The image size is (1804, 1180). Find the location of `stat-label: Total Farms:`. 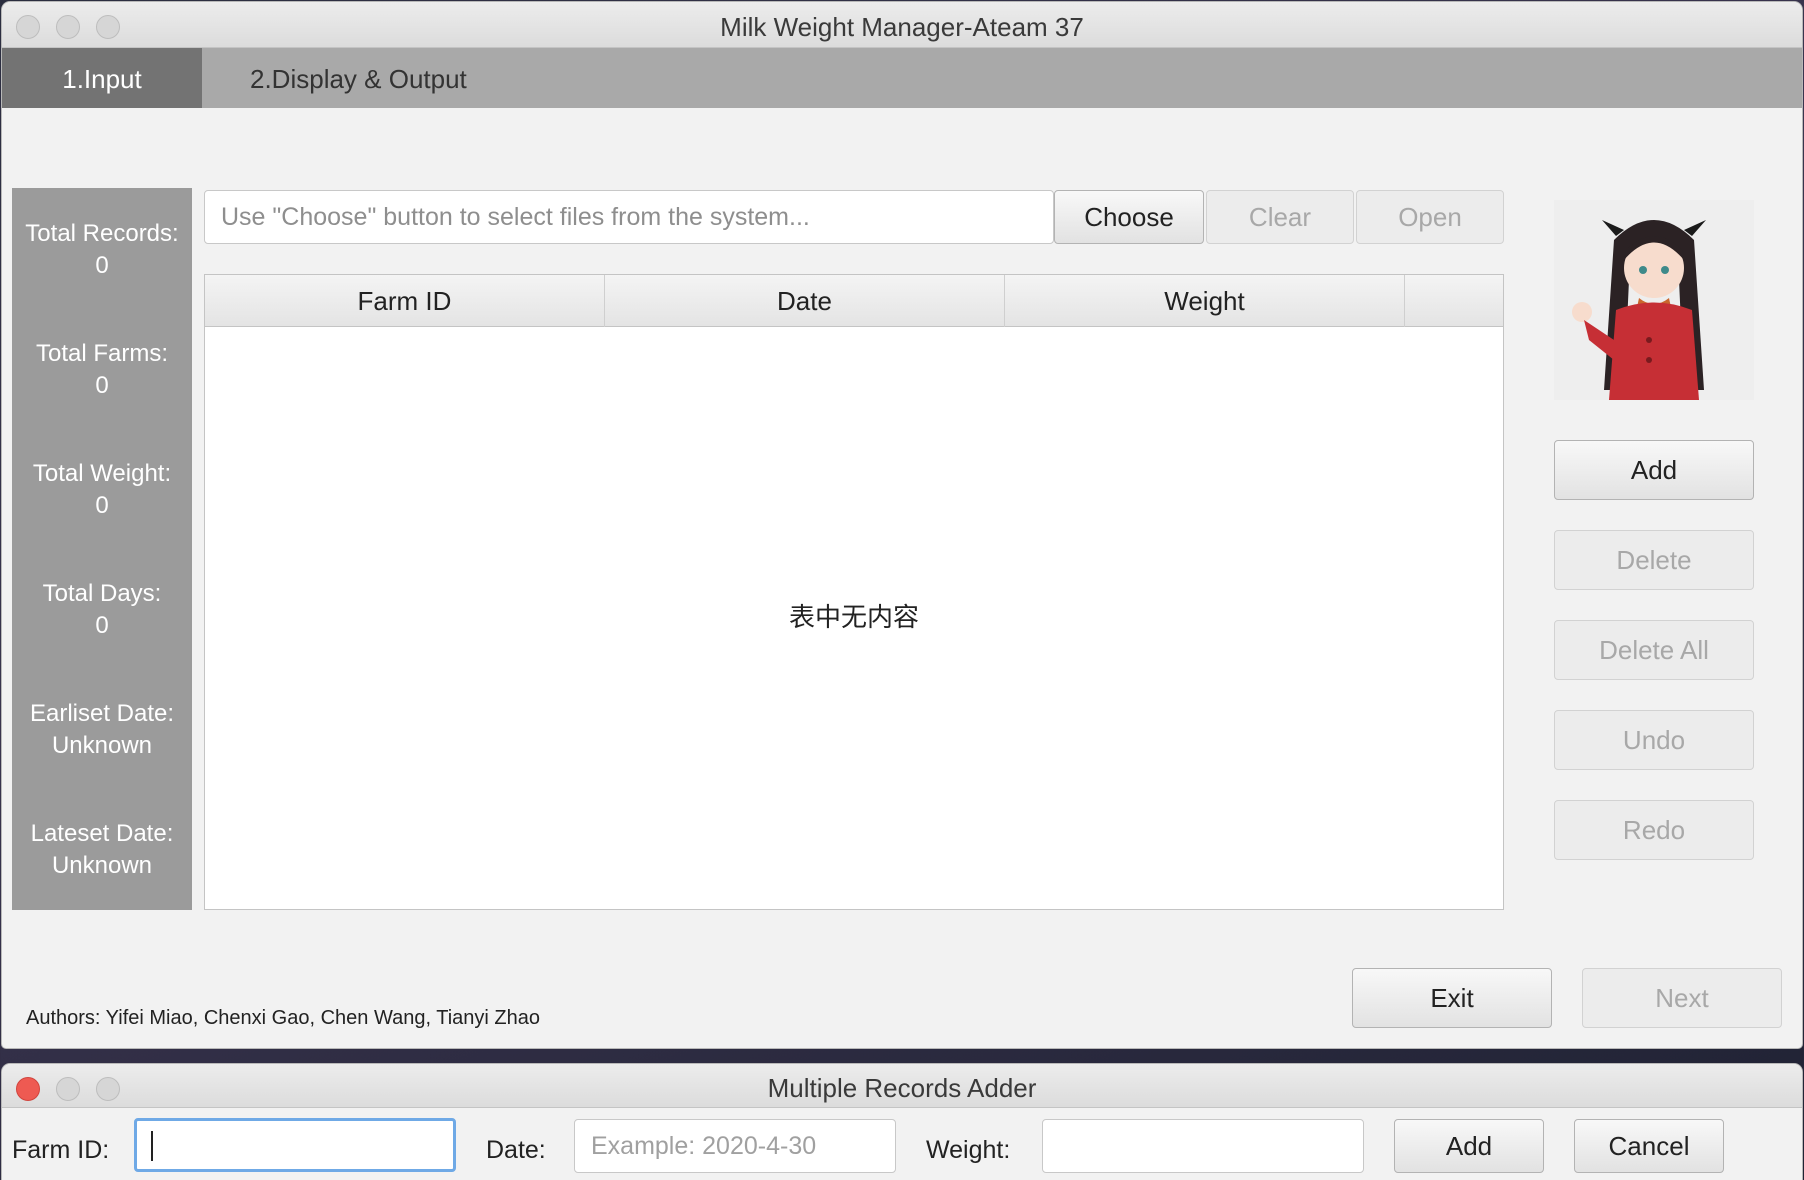

stat-label: Total Farms: is located at coordinates (102, 353).